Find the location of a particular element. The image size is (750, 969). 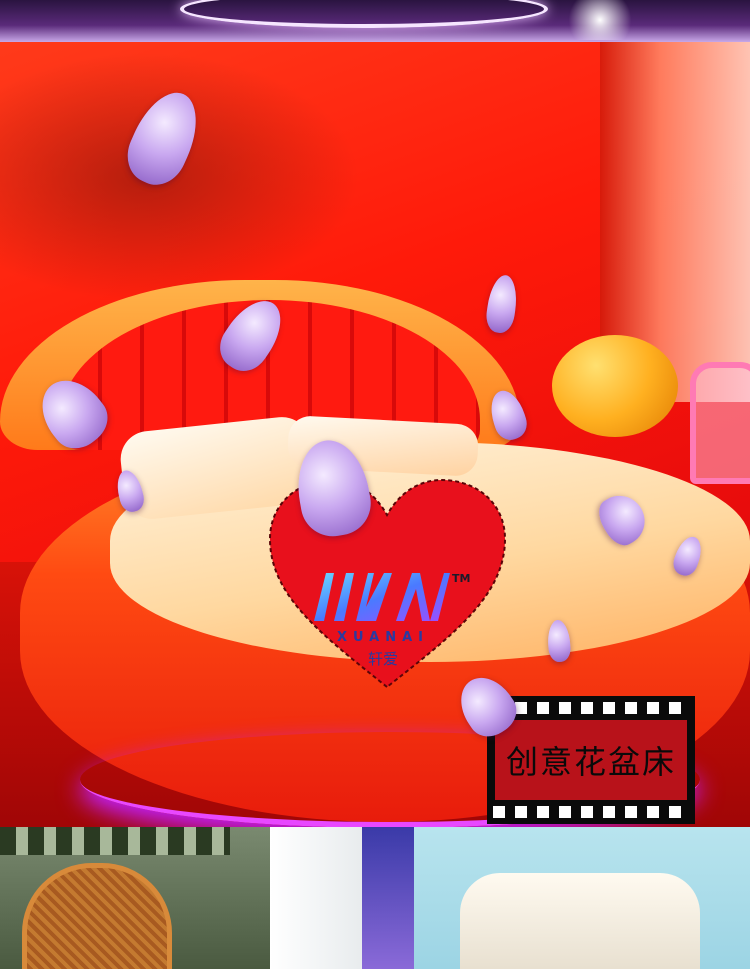

swing-canopy is located at coordinates (115, 841).